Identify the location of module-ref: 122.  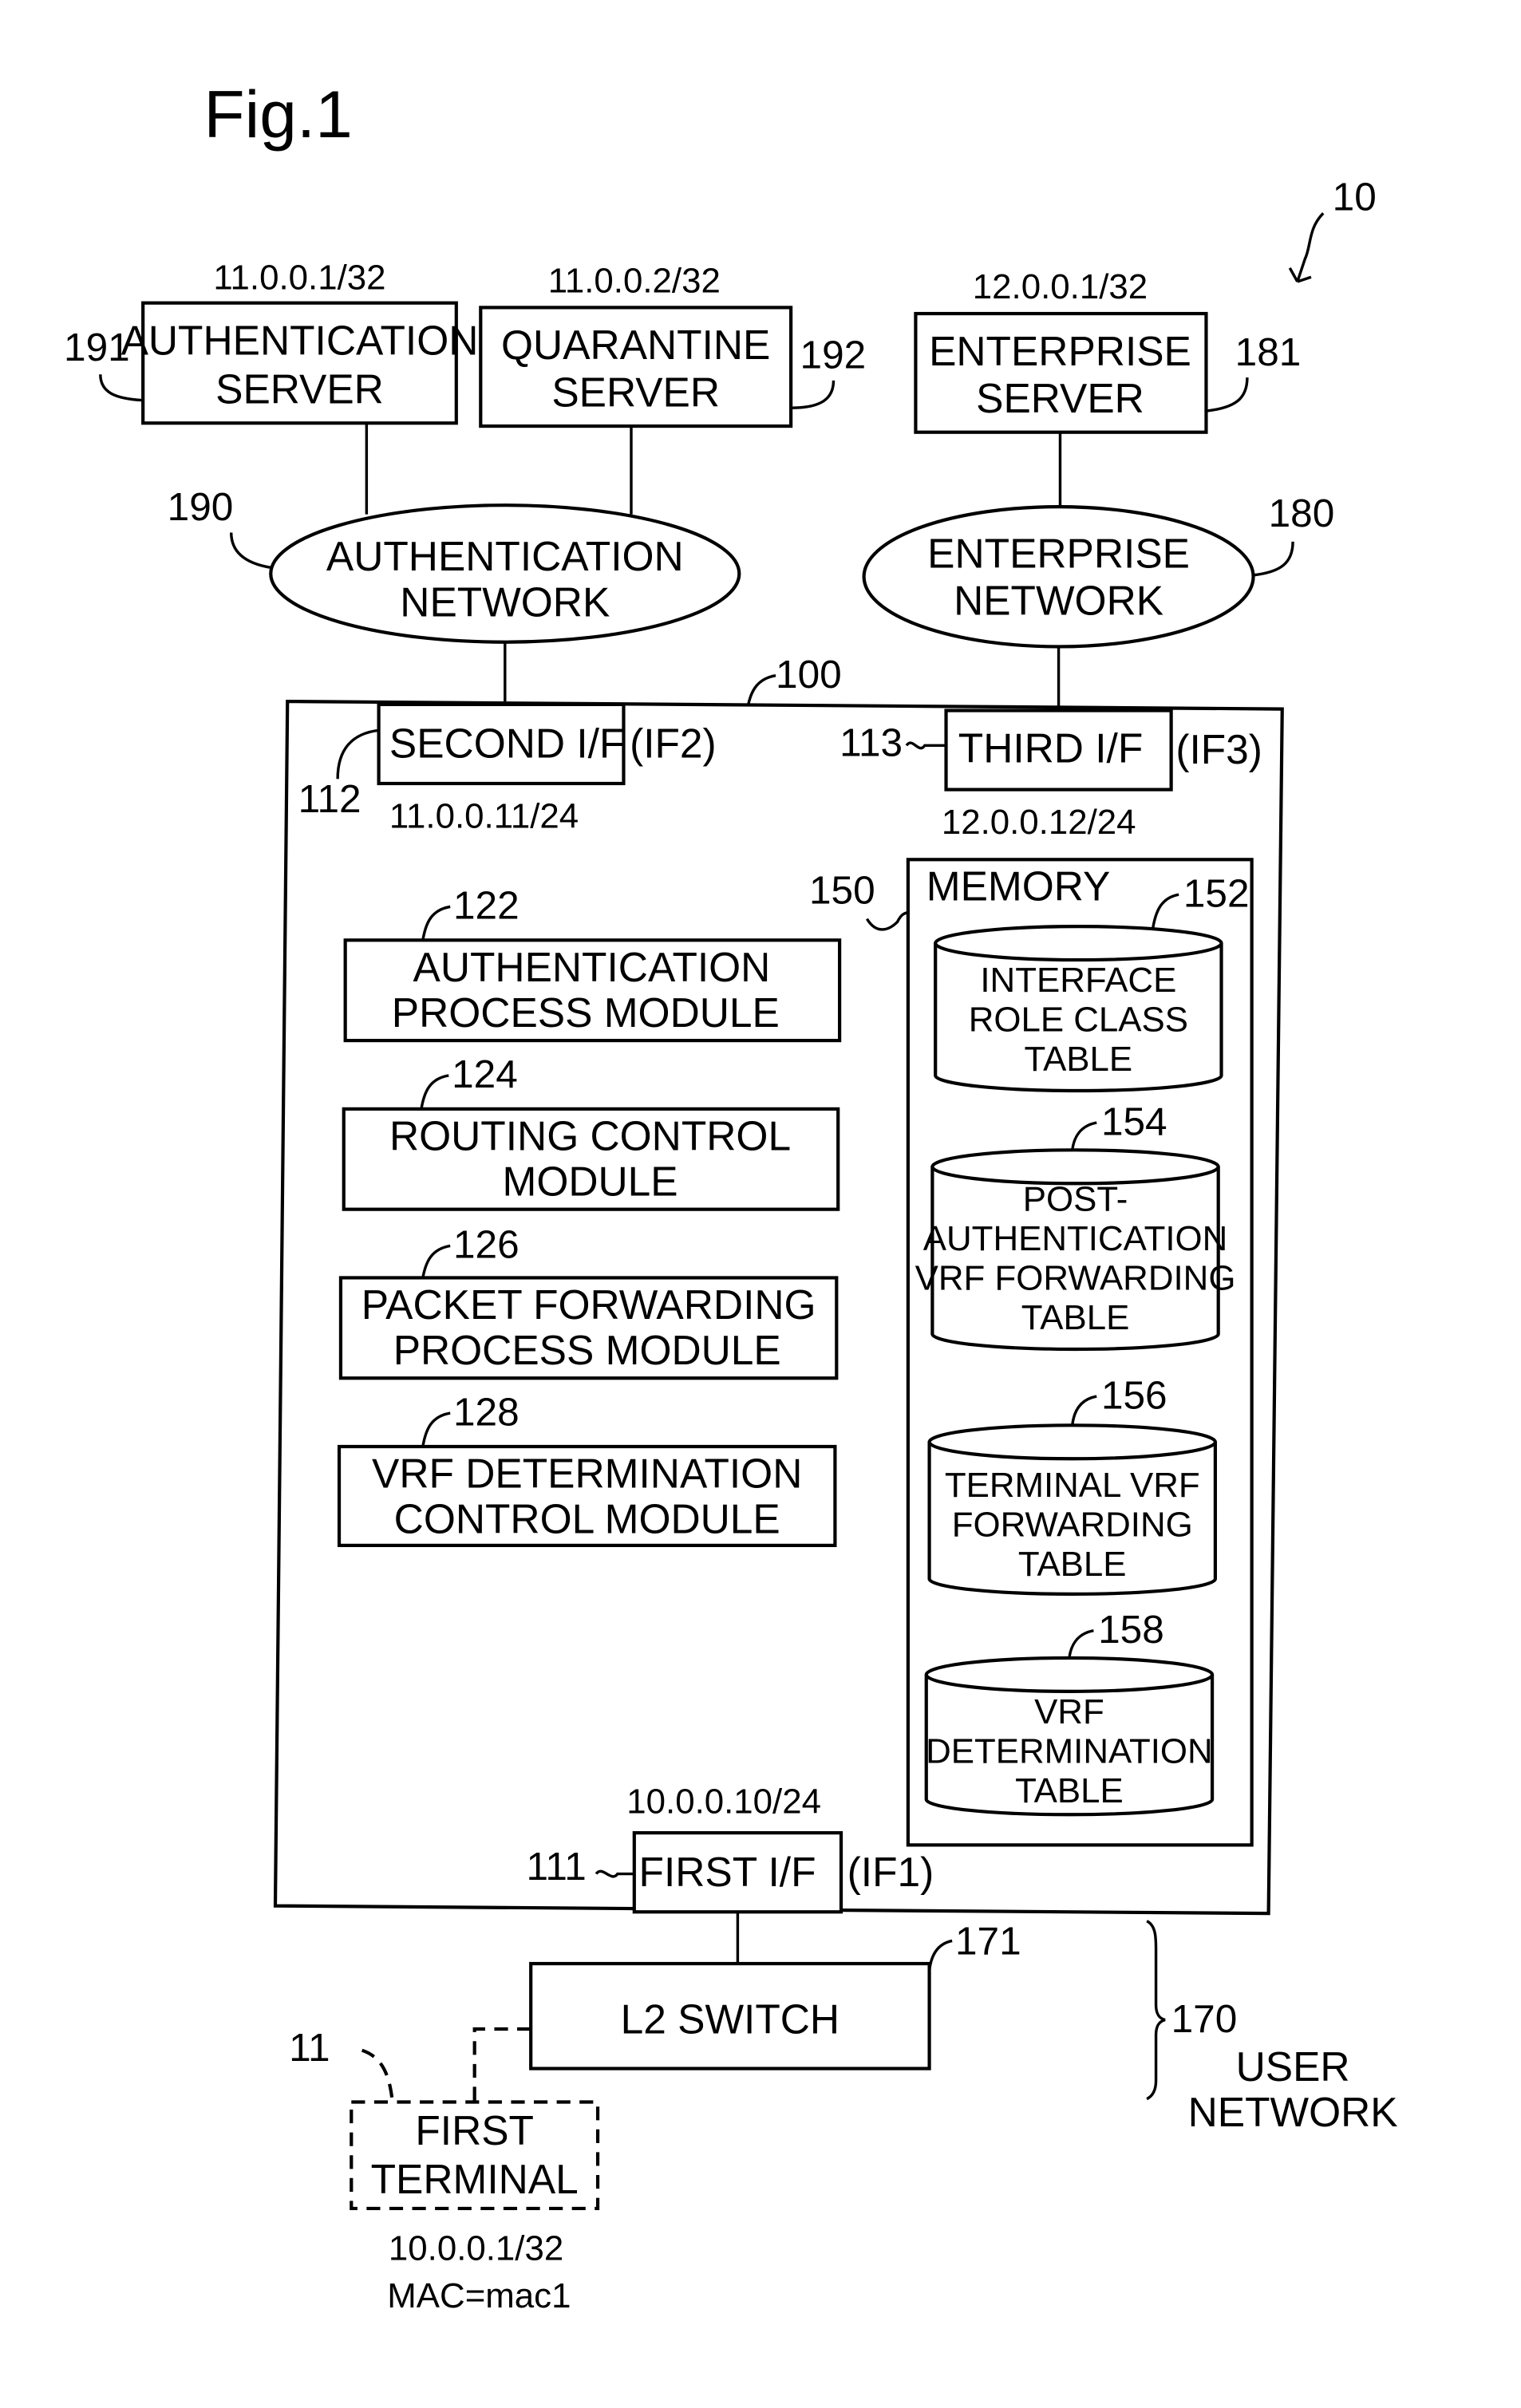
(487, 905).